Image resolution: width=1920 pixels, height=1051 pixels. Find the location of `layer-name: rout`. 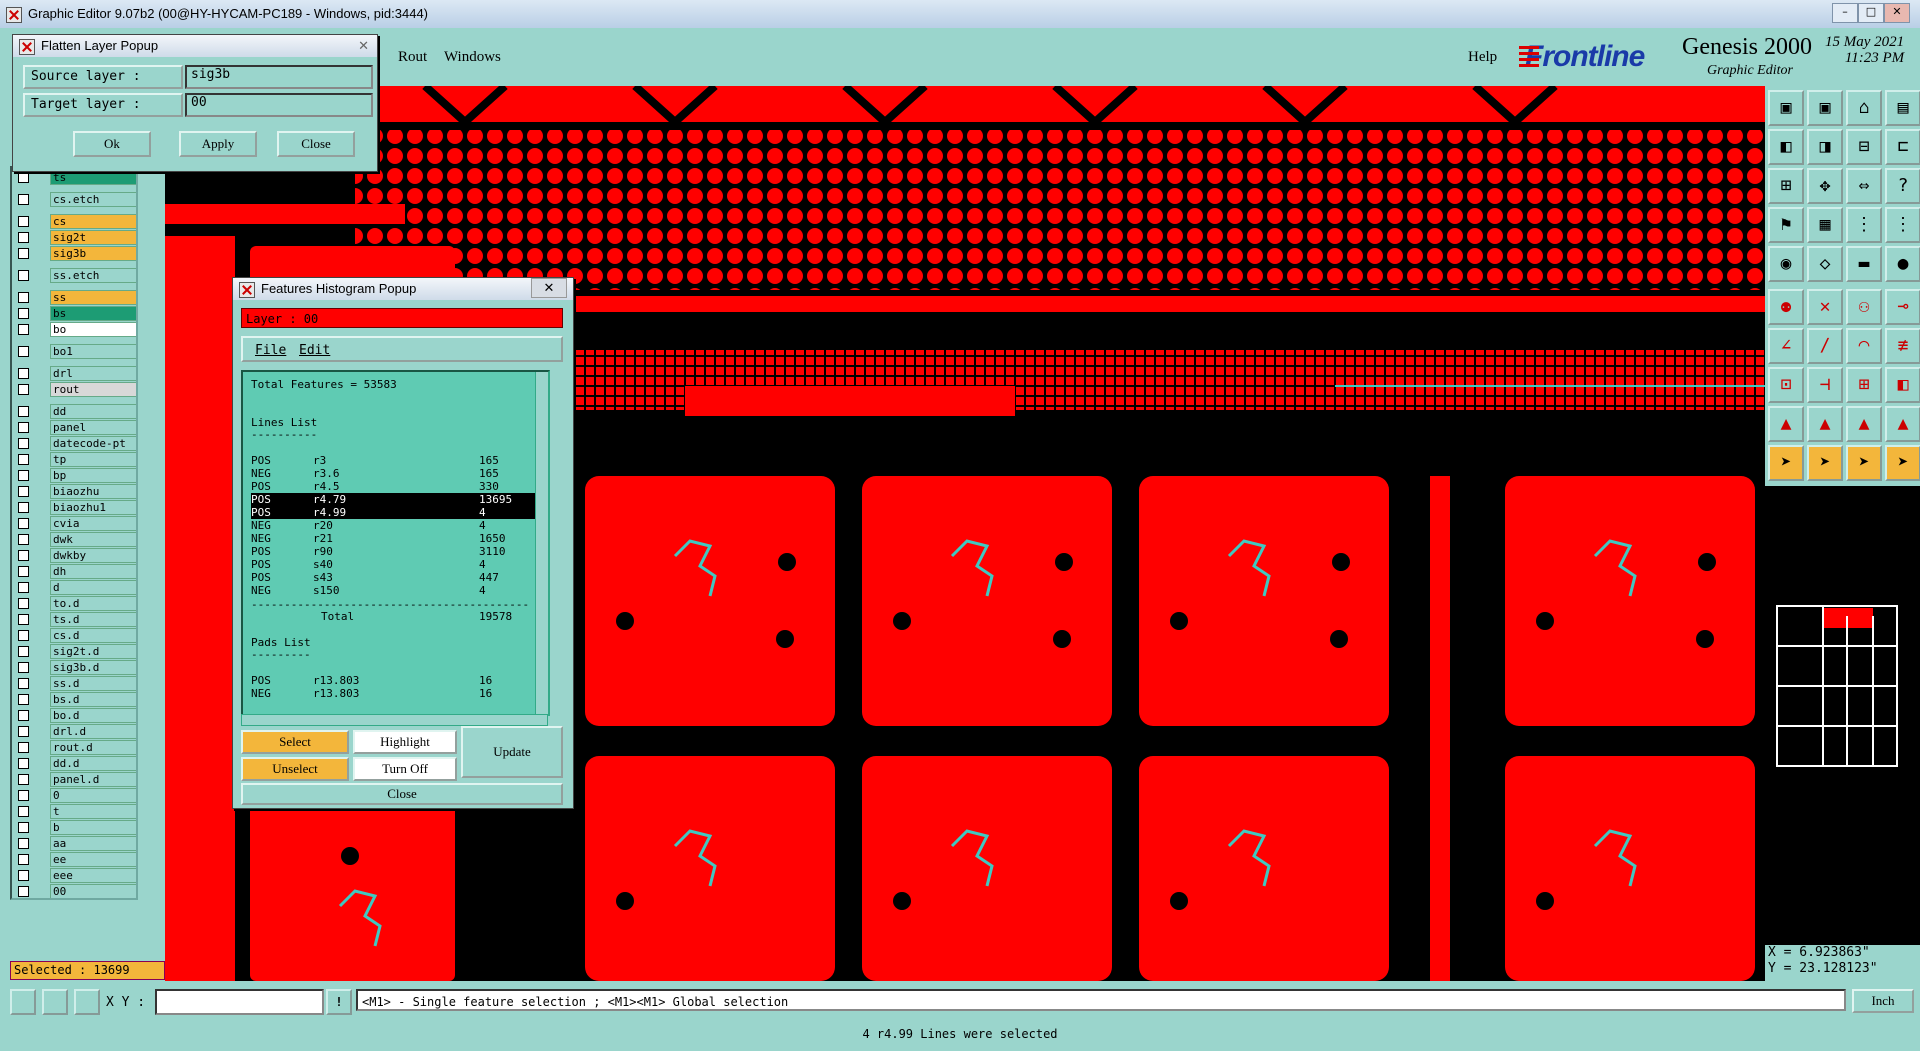

layer-name: rout is located at coordinates (93, 389).